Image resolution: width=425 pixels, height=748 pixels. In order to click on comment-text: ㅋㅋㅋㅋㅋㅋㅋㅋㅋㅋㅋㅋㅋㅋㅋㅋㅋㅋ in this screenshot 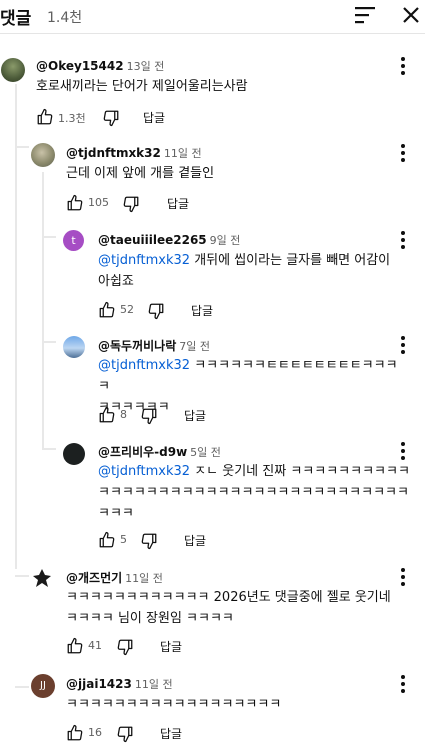, I will do `click(173, 704)`.